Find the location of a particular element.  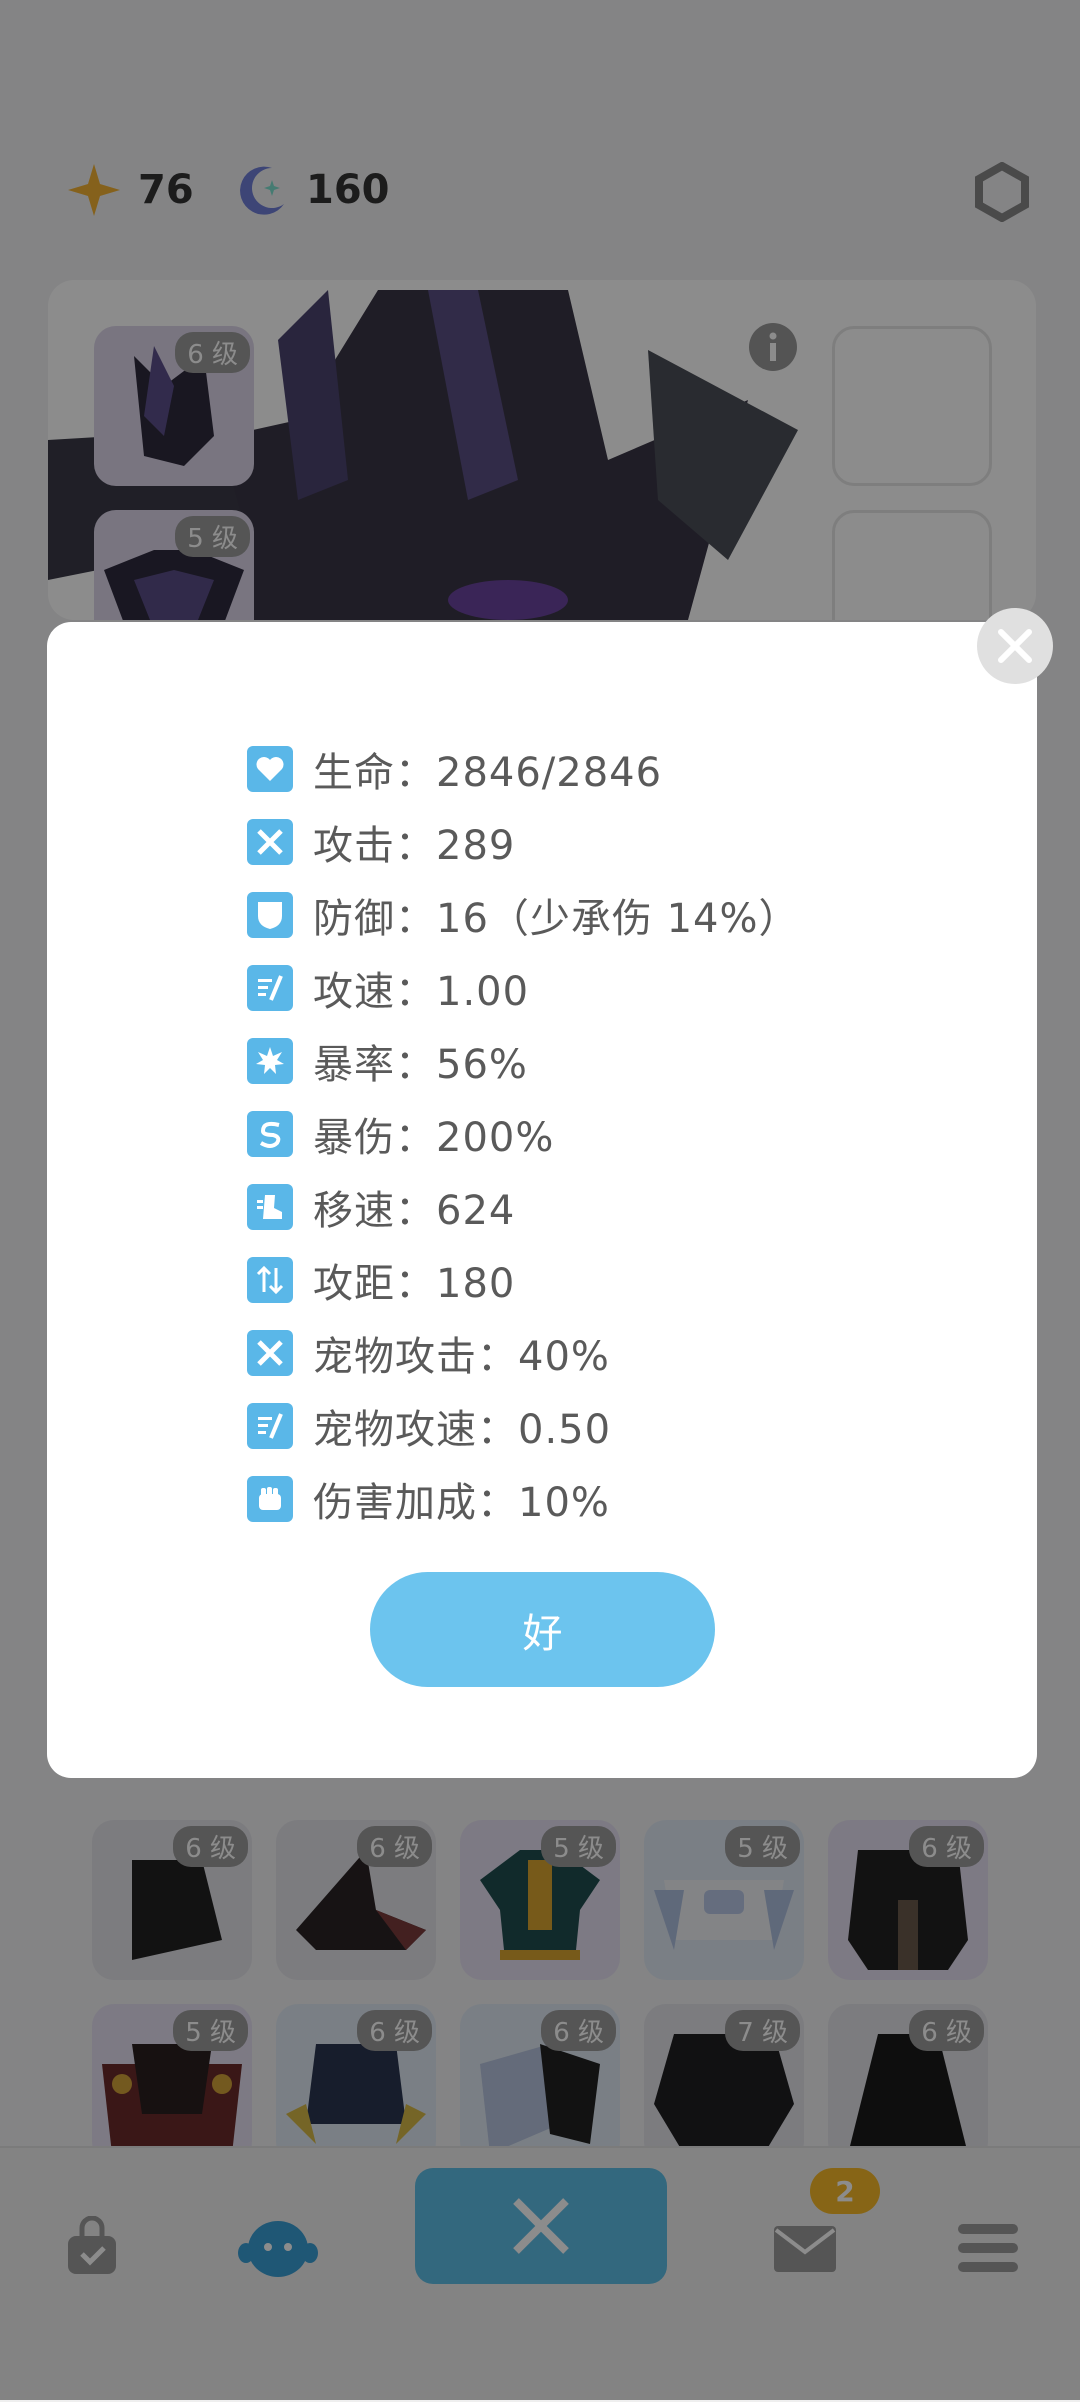

stat-attack-speed: 攻速：1.00 is located at coordinates (523, 987).